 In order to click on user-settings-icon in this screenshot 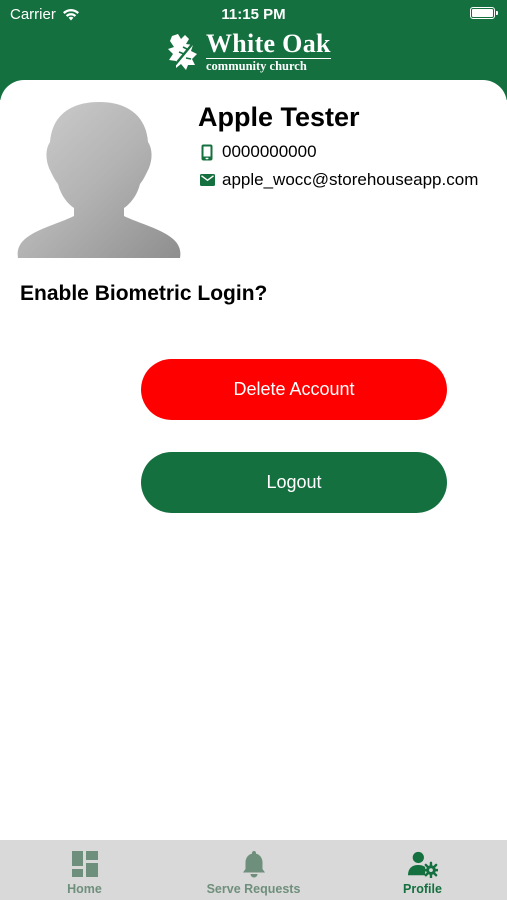, I will do `click(422, 864)`.